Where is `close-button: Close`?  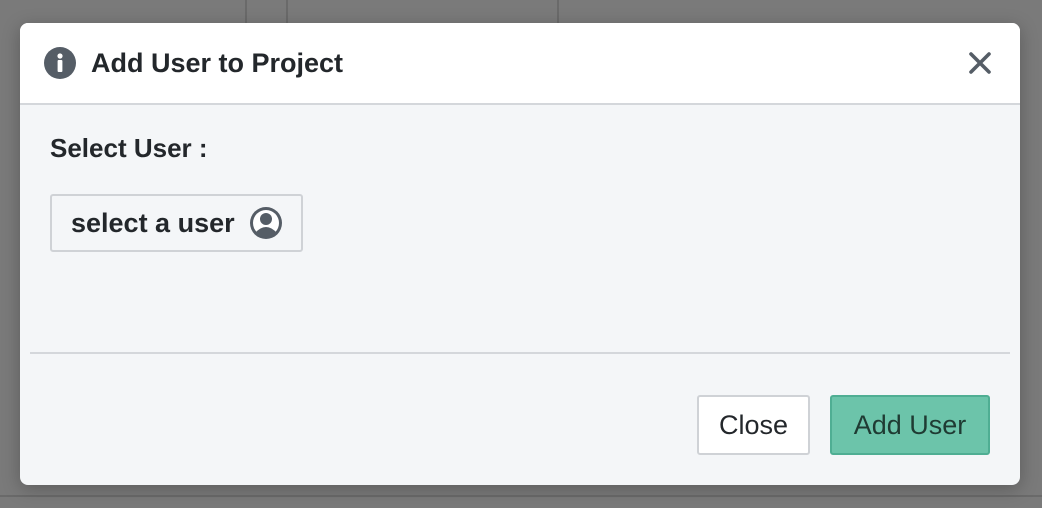
close-button: Close is located at coordinates (753, 425).